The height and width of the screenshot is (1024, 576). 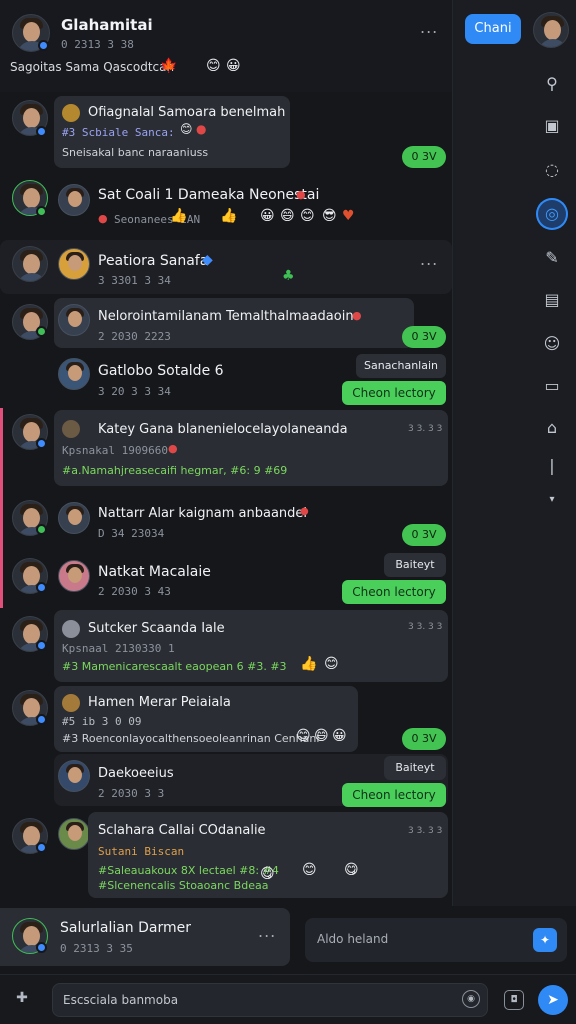 I want to click on message-meta: Sutani Biscan, so click(x=141, y=851).